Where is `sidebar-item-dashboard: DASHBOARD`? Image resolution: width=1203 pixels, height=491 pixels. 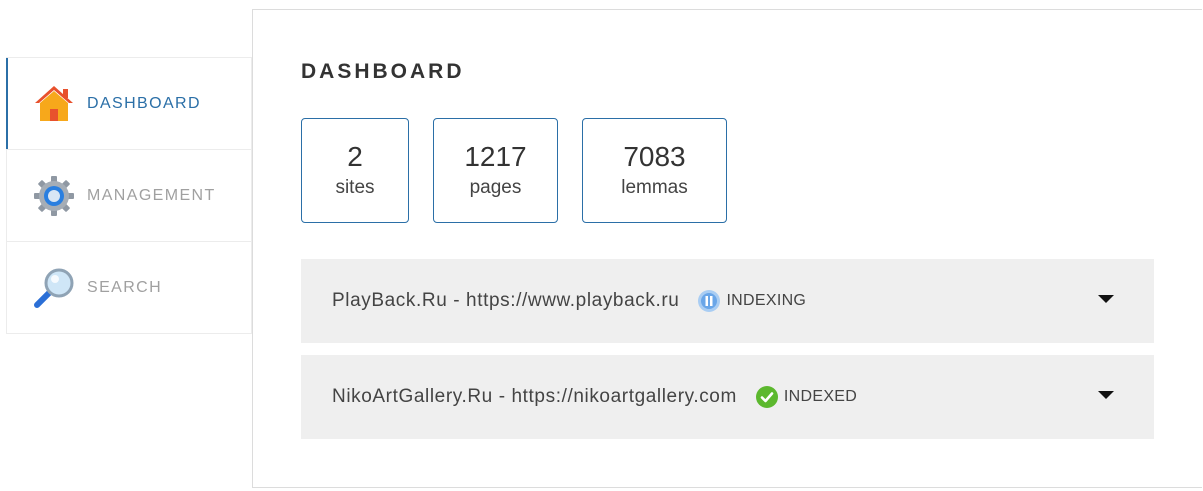
sidebar-item-dashboard: DASHBOARD is located at coordinates (128, 104).